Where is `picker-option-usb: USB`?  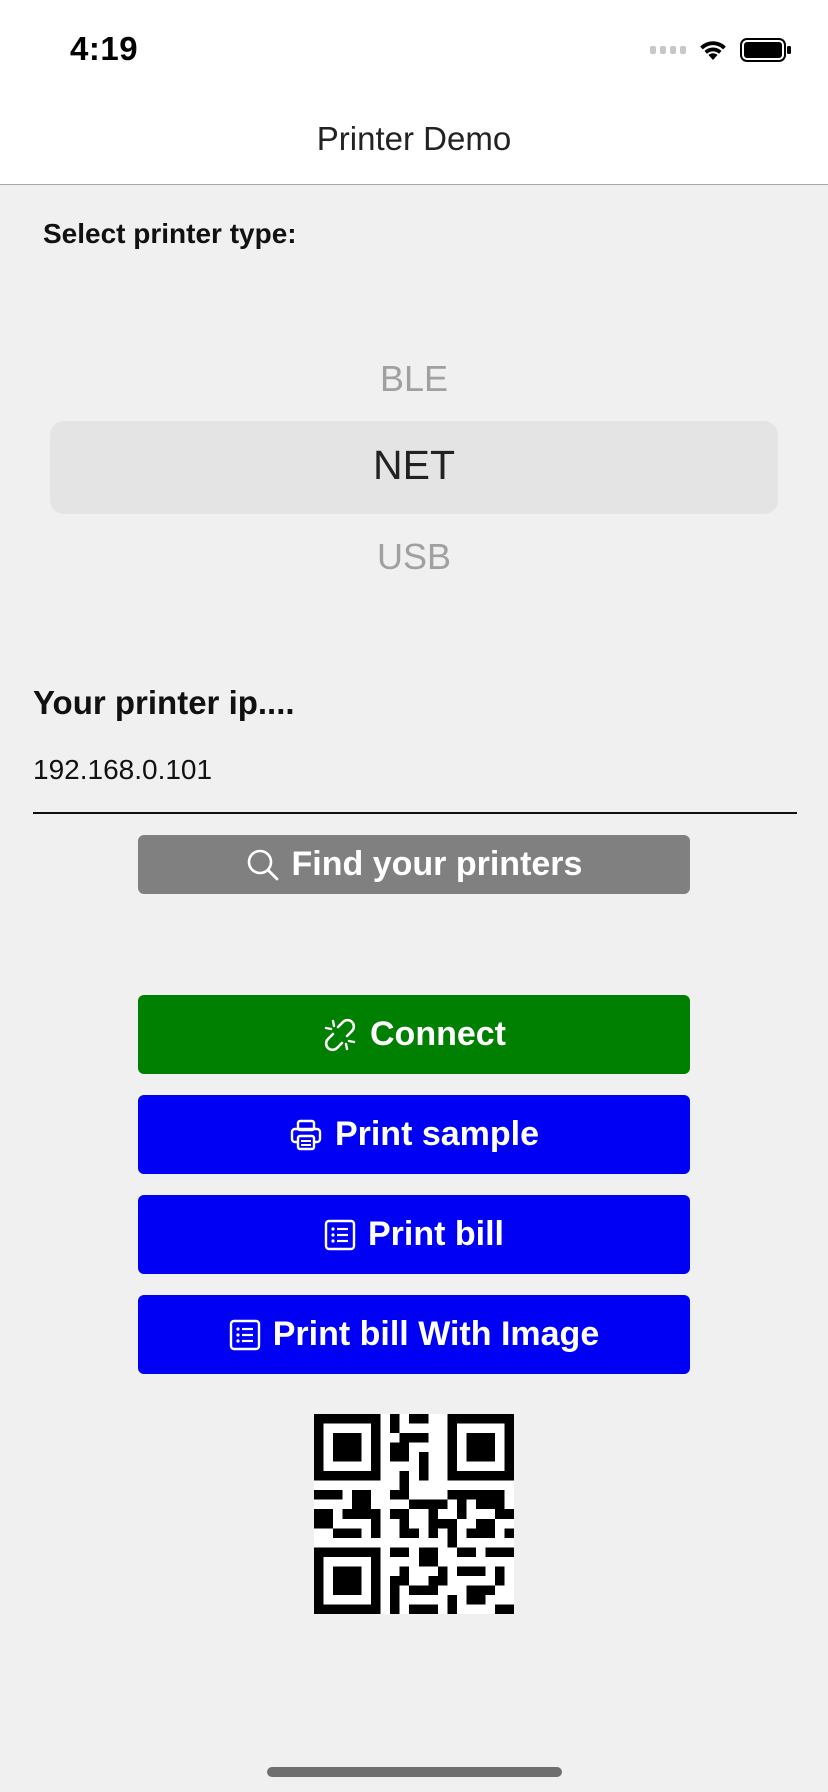
picker-option-usb: USB is located at coordinates (414, 557).